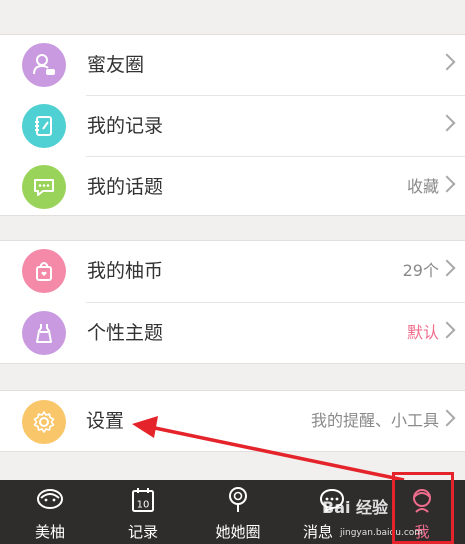 This screenshot has width=465, height=544. What do you see at coordinates (125, 187) in the screenshot?
I see `menu-item-label: 我的话题` at bounding box center [125, 187].